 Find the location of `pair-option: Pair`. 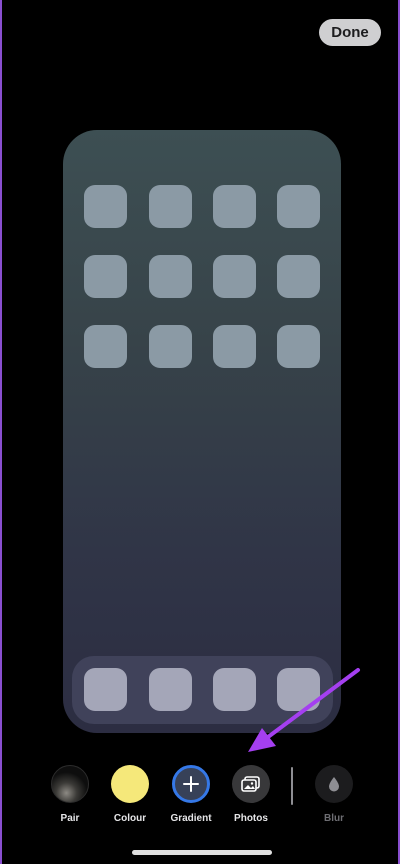

pair-option: Pair is located at coordinates (70, 794).